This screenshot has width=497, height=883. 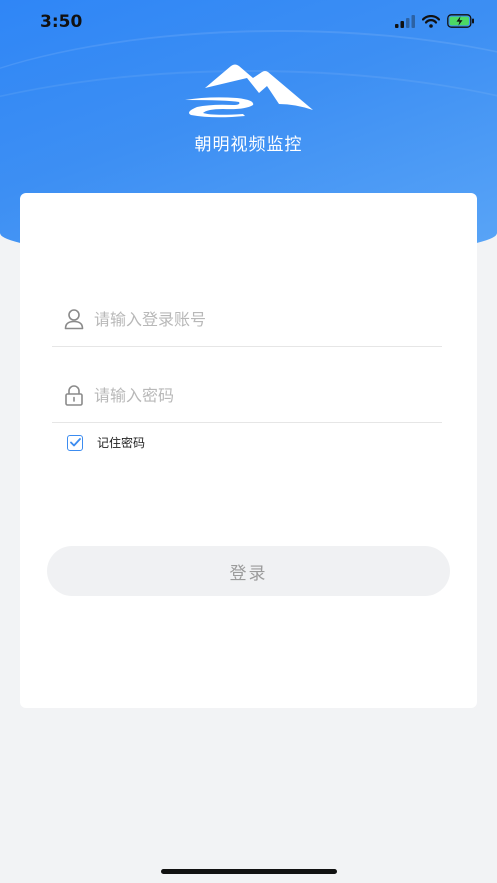 I want to click on app-title: 朝明视频监控, so click(x=248, y=145).